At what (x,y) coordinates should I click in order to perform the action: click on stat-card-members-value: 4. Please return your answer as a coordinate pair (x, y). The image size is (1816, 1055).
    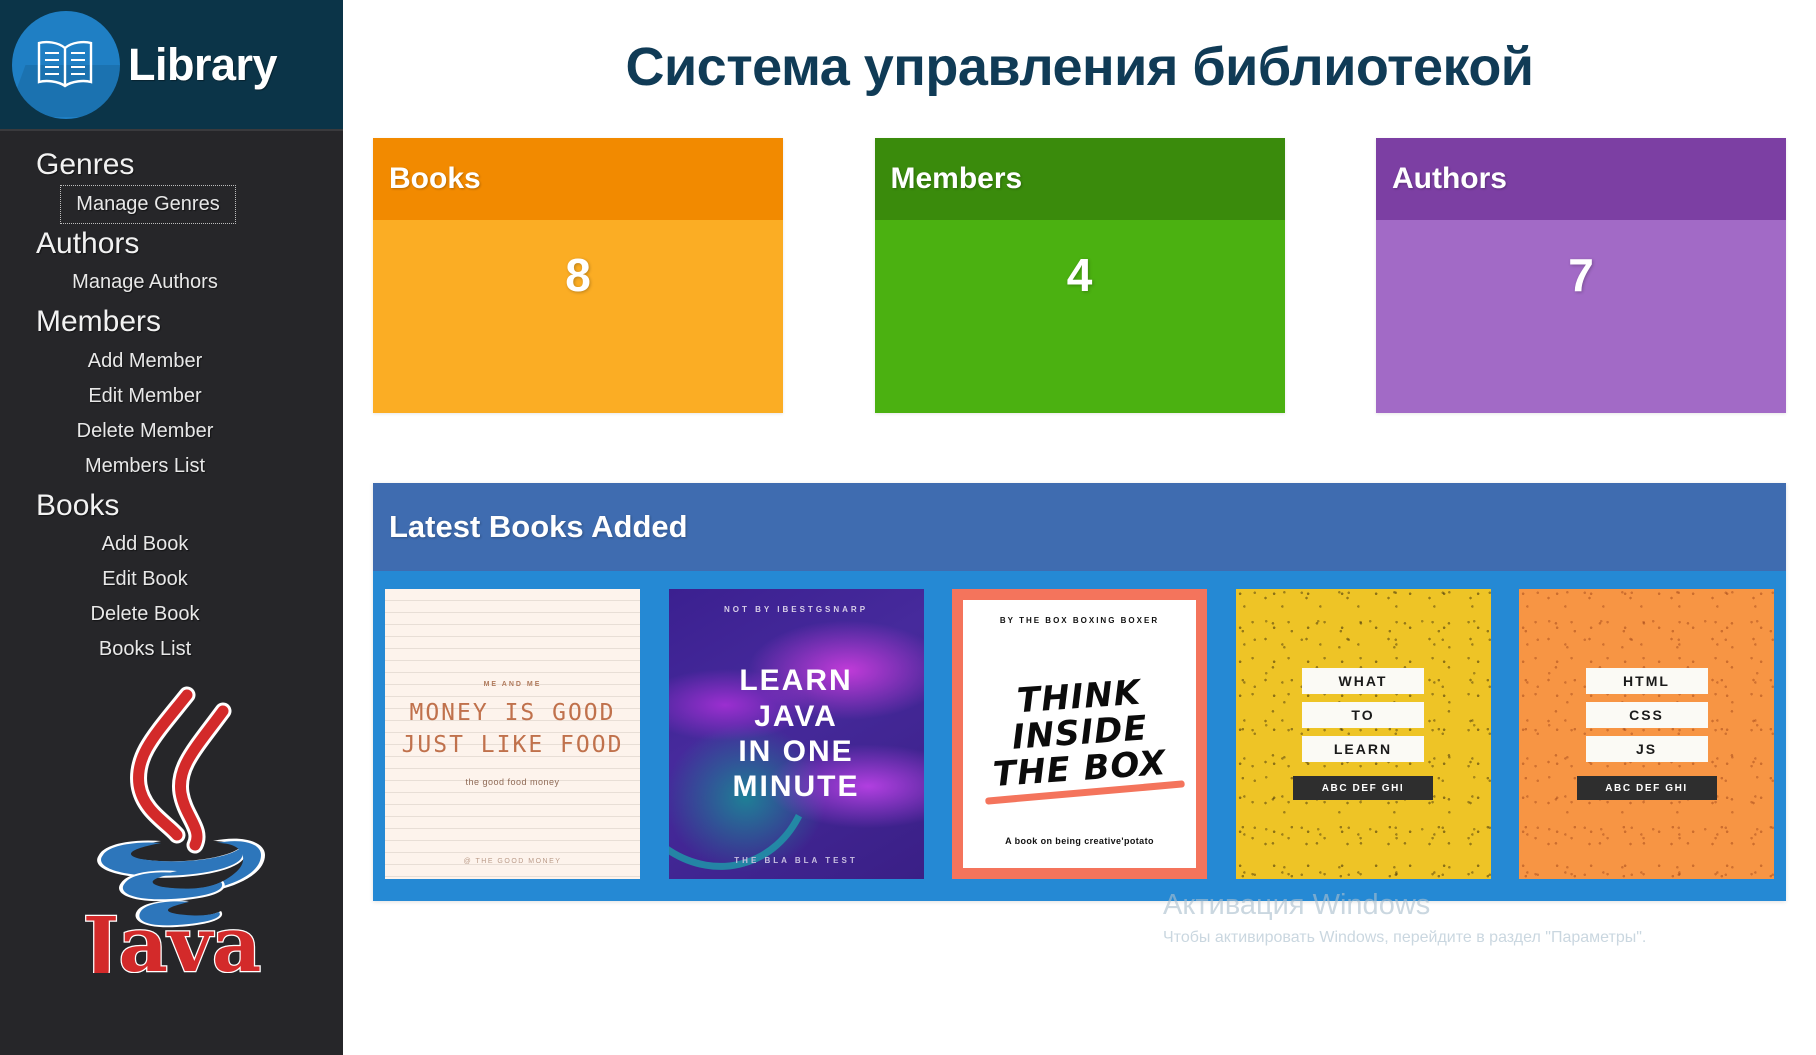
    Looking at the image, I should click on (1079, 275).